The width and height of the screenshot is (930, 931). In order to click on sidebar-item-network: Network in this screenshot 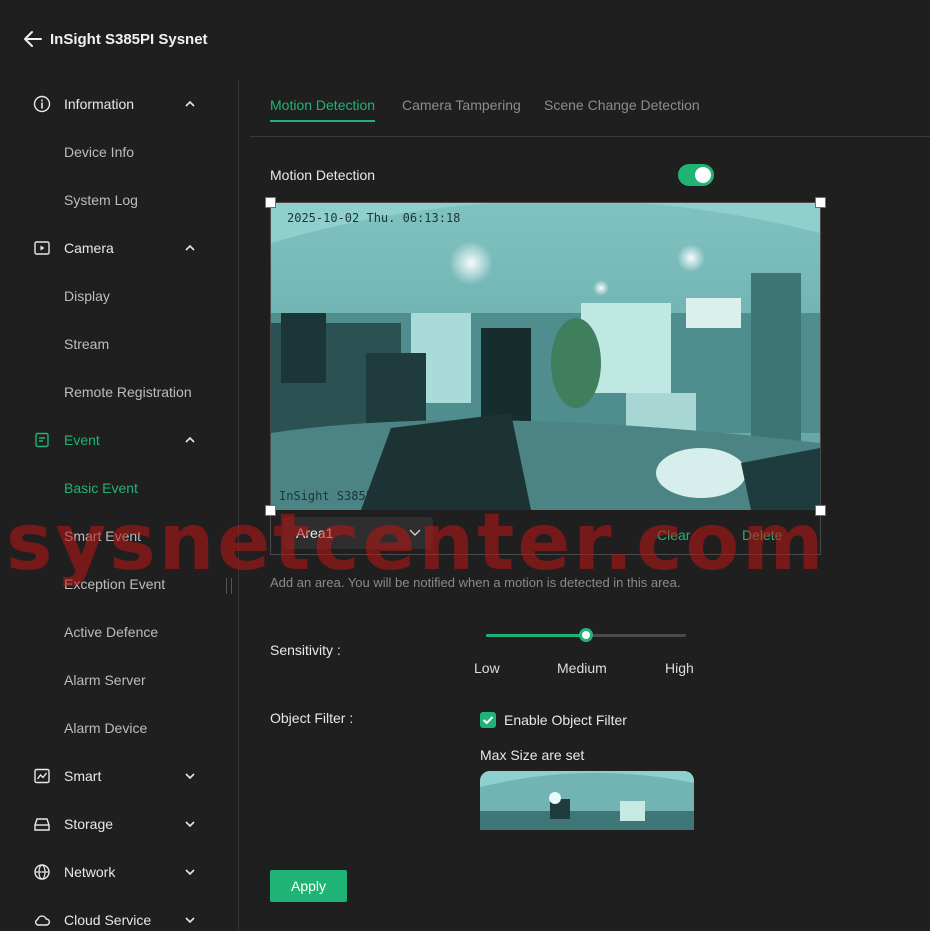, I will do `click(119, 872)`.